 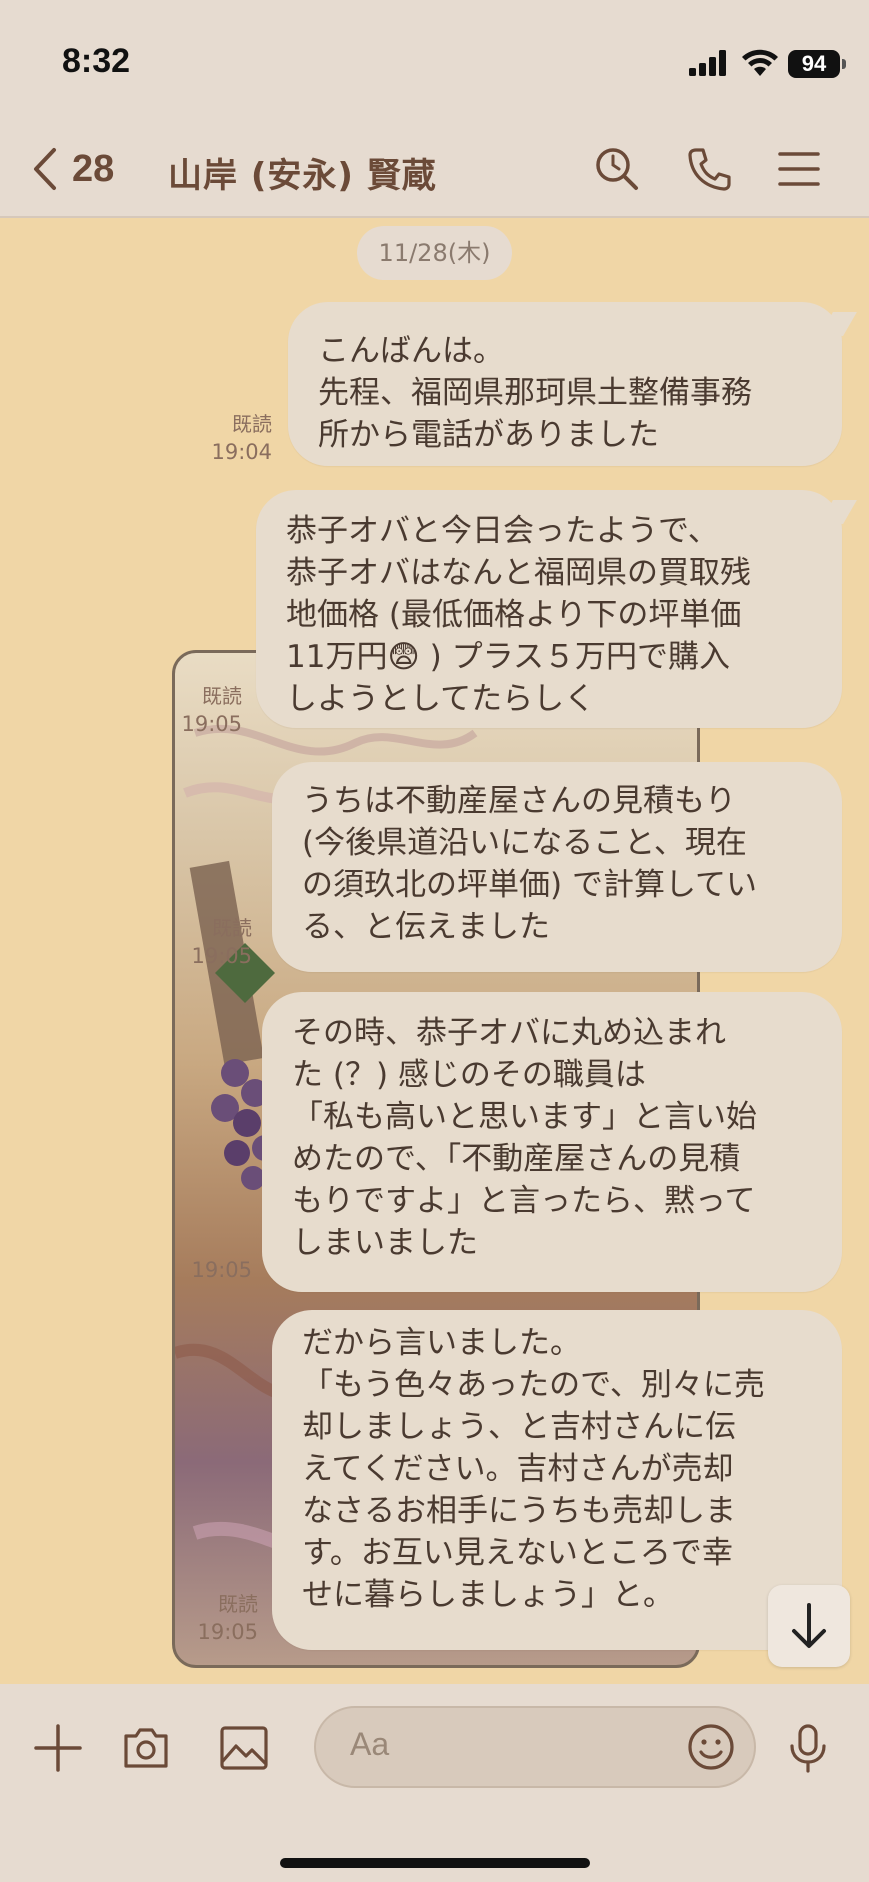 I want to click on message-line: しまいました, so click(x=385, y=1243).